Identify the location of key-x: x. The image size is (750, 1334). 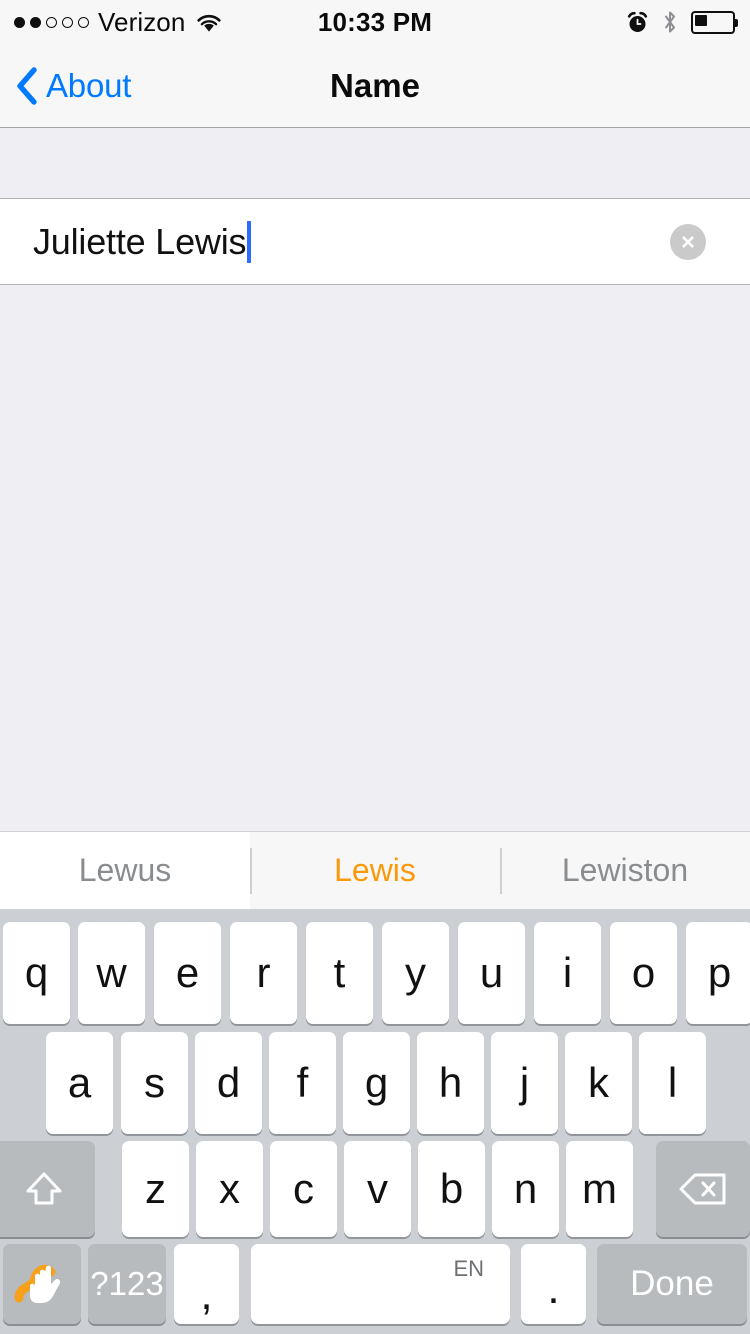
(229, 1189).